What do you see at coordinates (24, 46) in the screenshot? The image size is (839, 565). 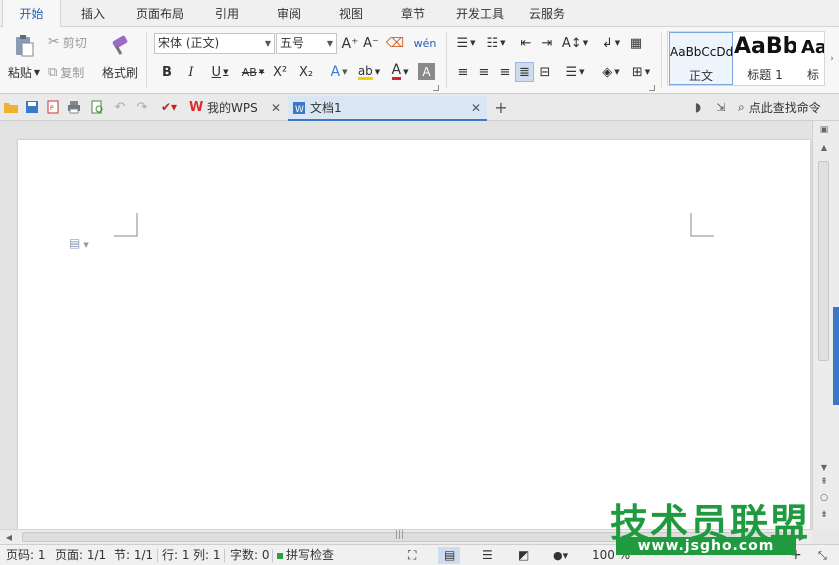 I see `paste-icon` at bounding box center [24, 46].